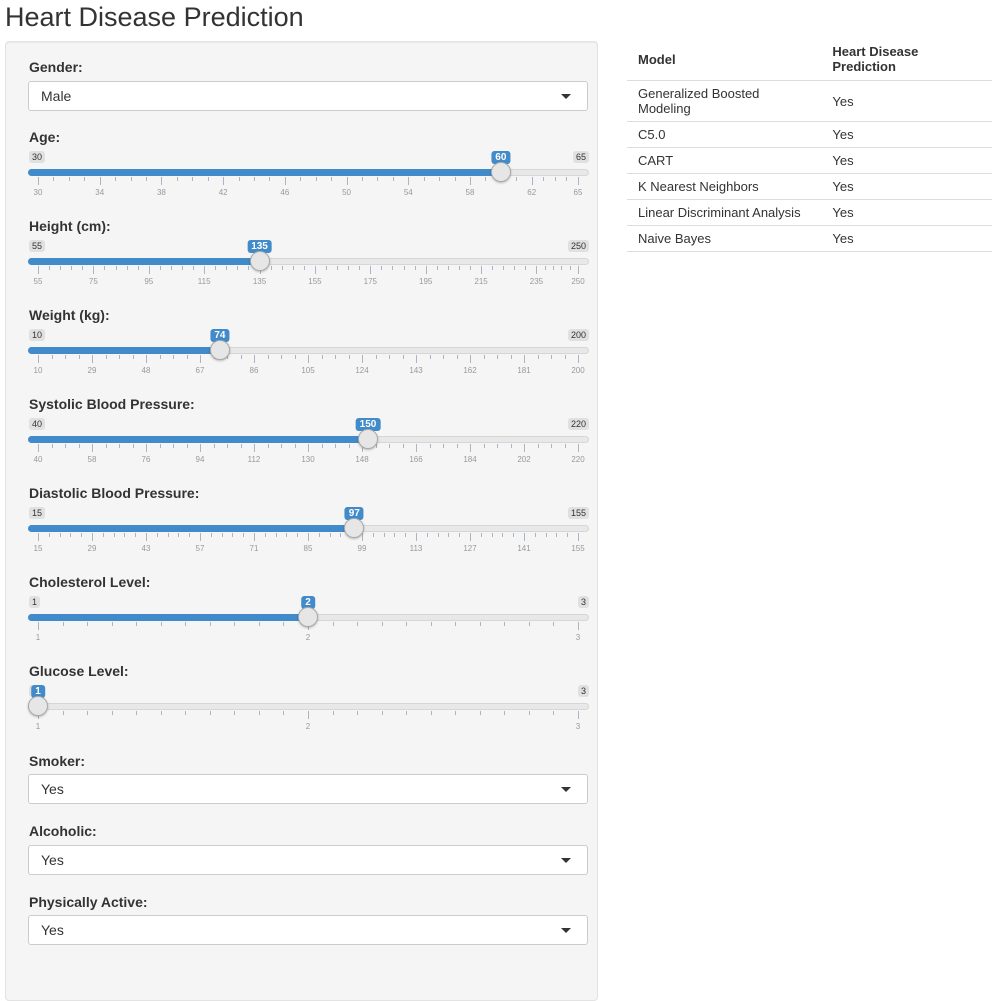 The width and height of the screenshot is (1000, 1001). Describe the element at coordinates (724, 186) in the screenshot. I see `model-name: K Nearest Neighbors` at that location.